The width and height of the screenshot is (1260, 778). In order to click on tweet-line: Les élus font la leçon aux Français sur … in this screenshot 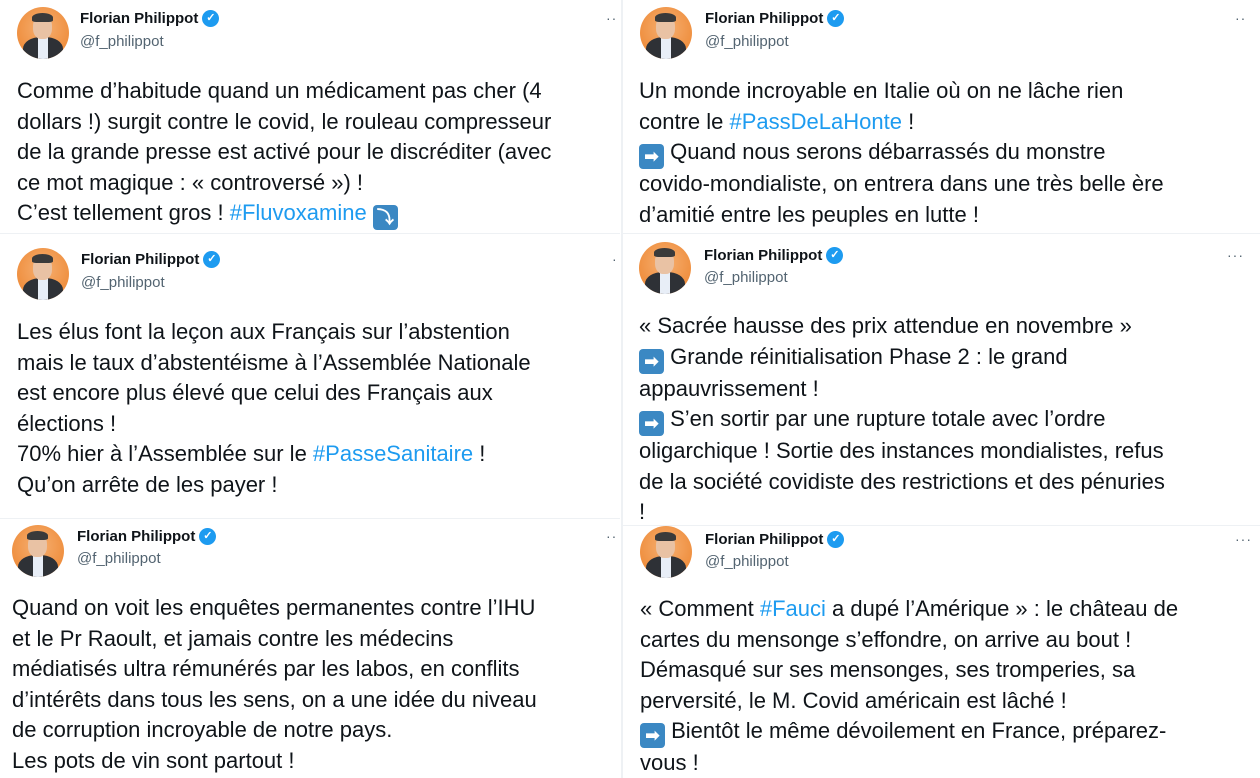, I will do `click(274, 332)`.